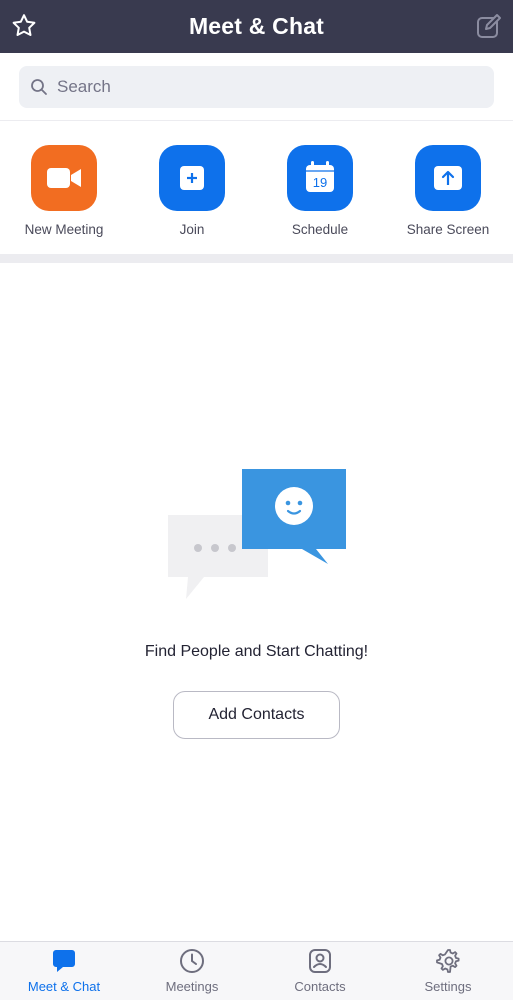 The height and width of the screenshot is (1000, 513). Describe the element at coordinates (192, 961) in the screenshot. I see `clock-icon` at that location.